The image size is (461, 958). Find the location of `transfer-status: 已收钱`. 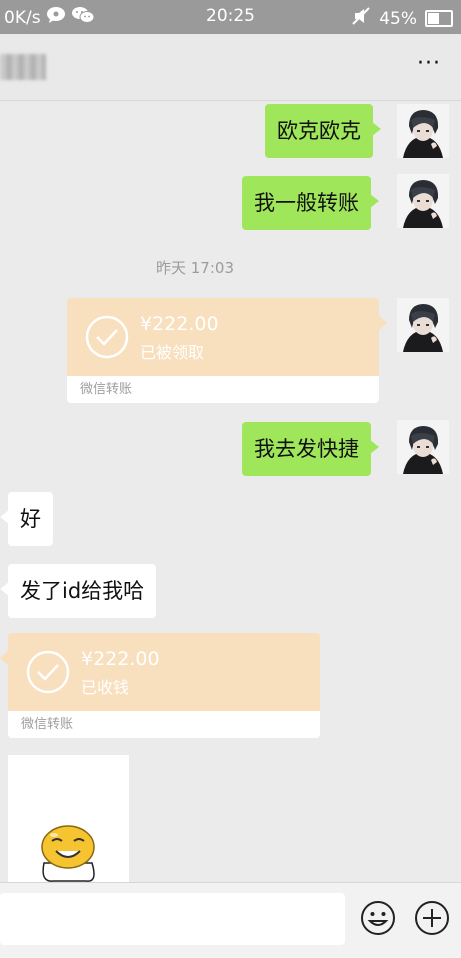

transfer-status: 已收钱 is located at coordinates (105, 687).